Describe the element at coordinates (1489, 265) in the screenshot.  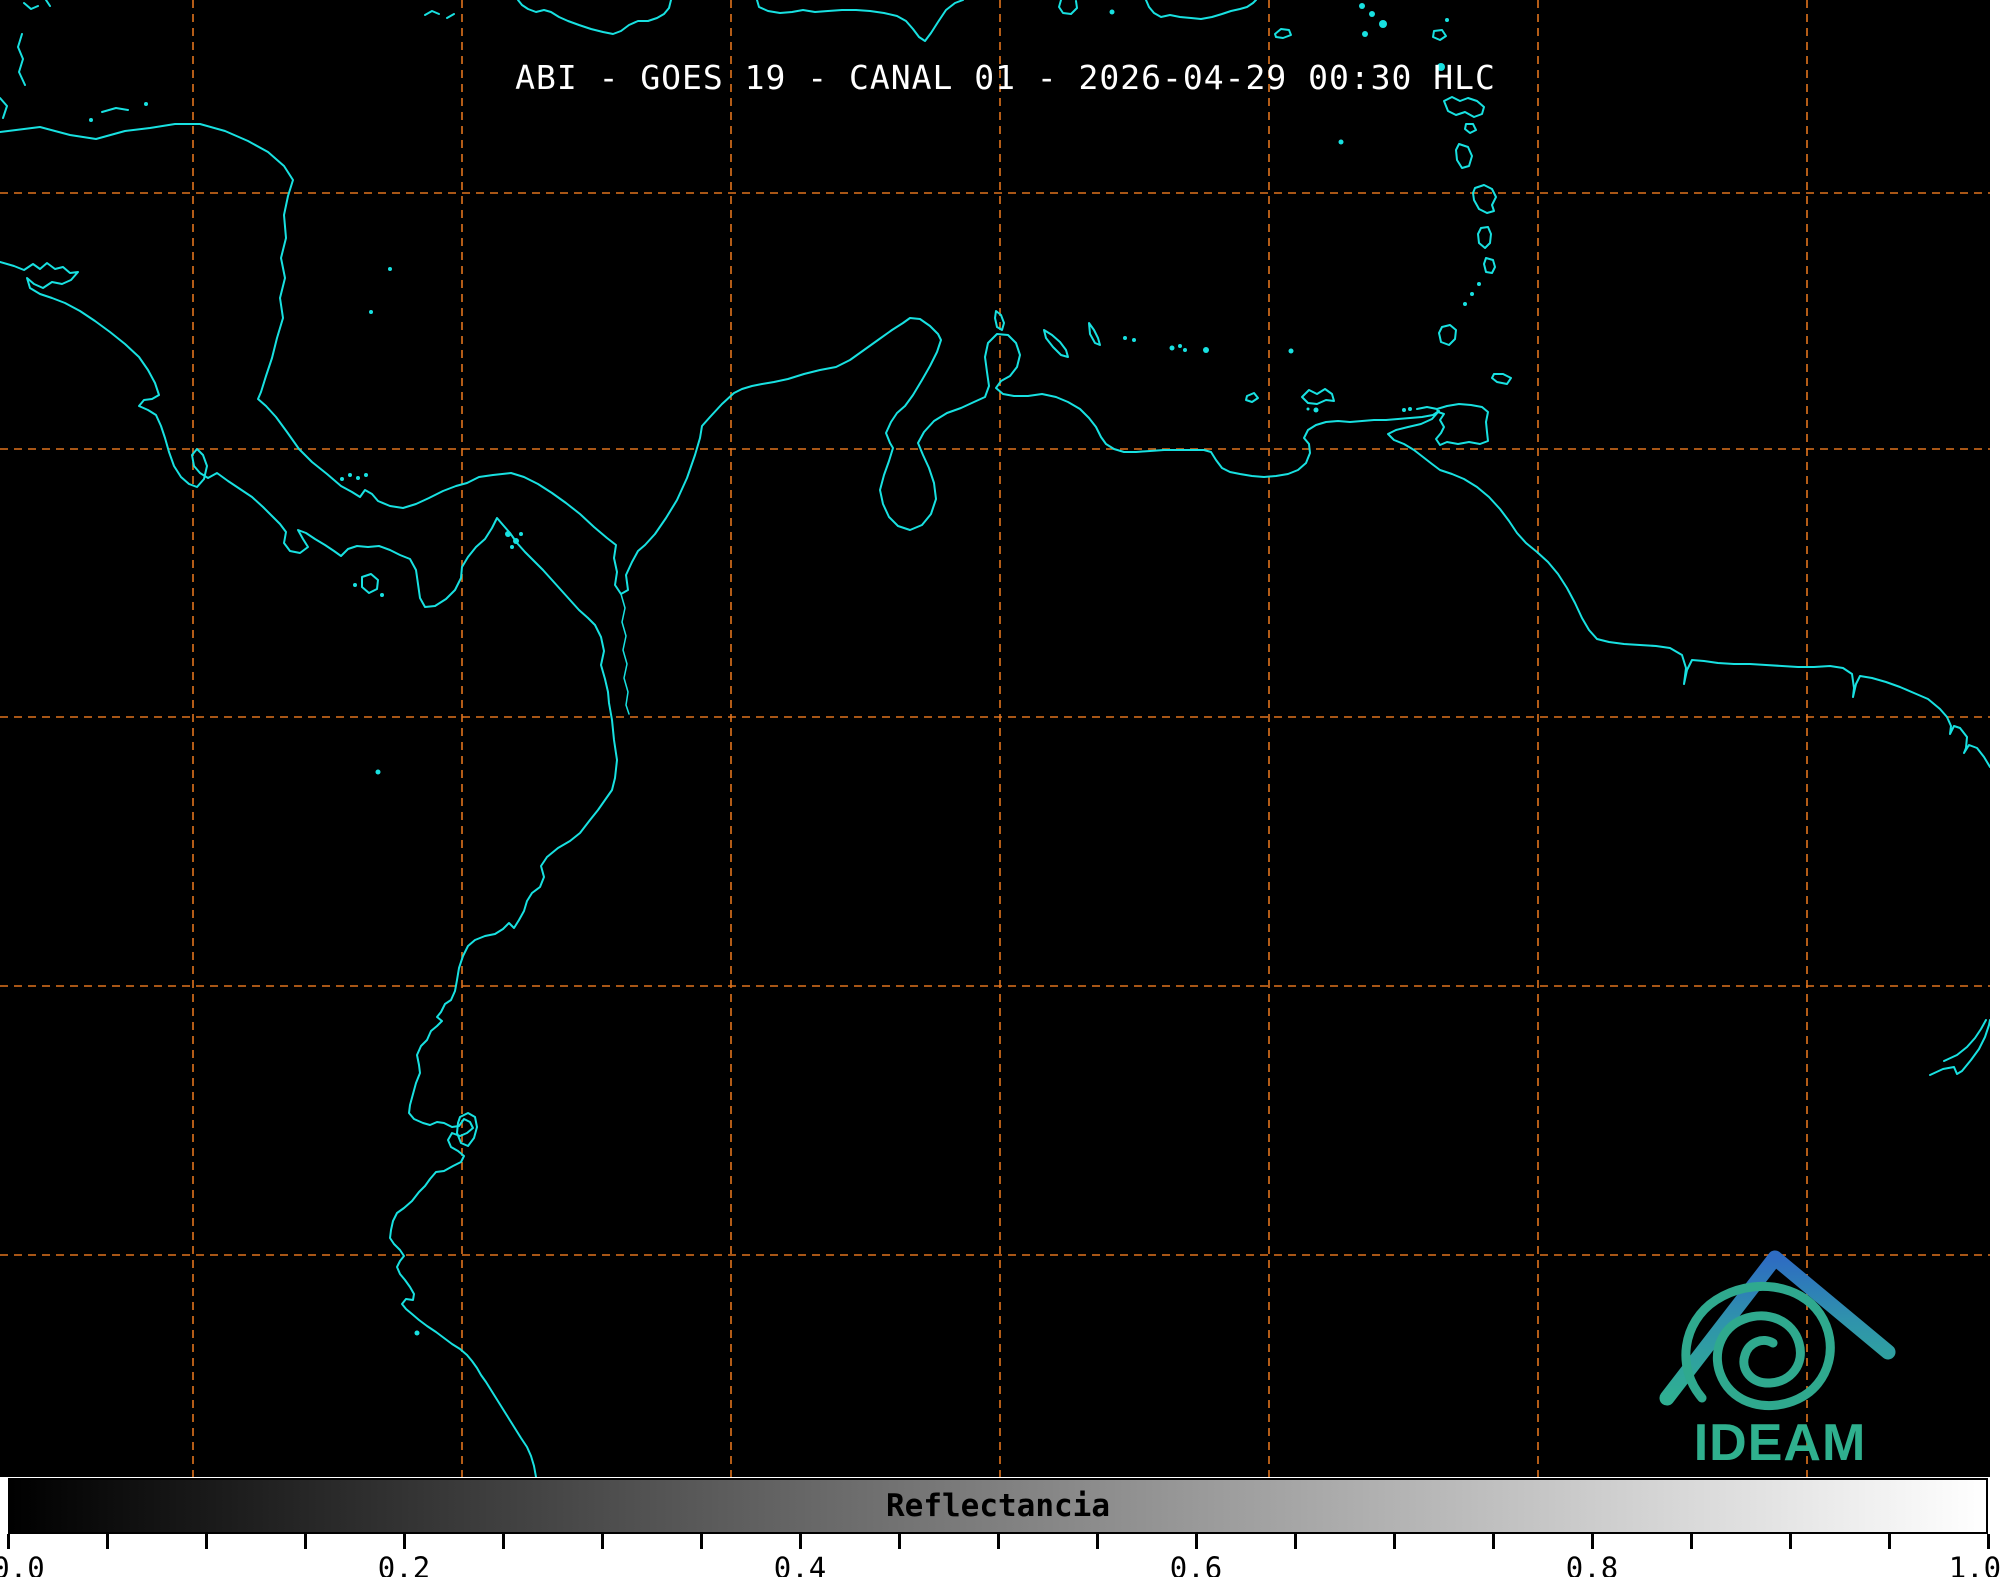
I see `island-st-vincent` at that location.